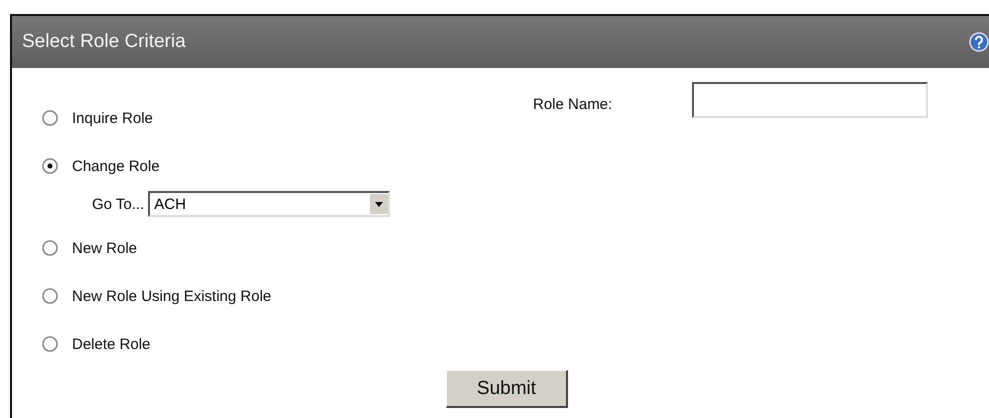 Image resolution: width=989 pixels, height=418 pixels. Describe the element at coordinates (979, 42) in the screenshot. I see `help-icon` at that location.